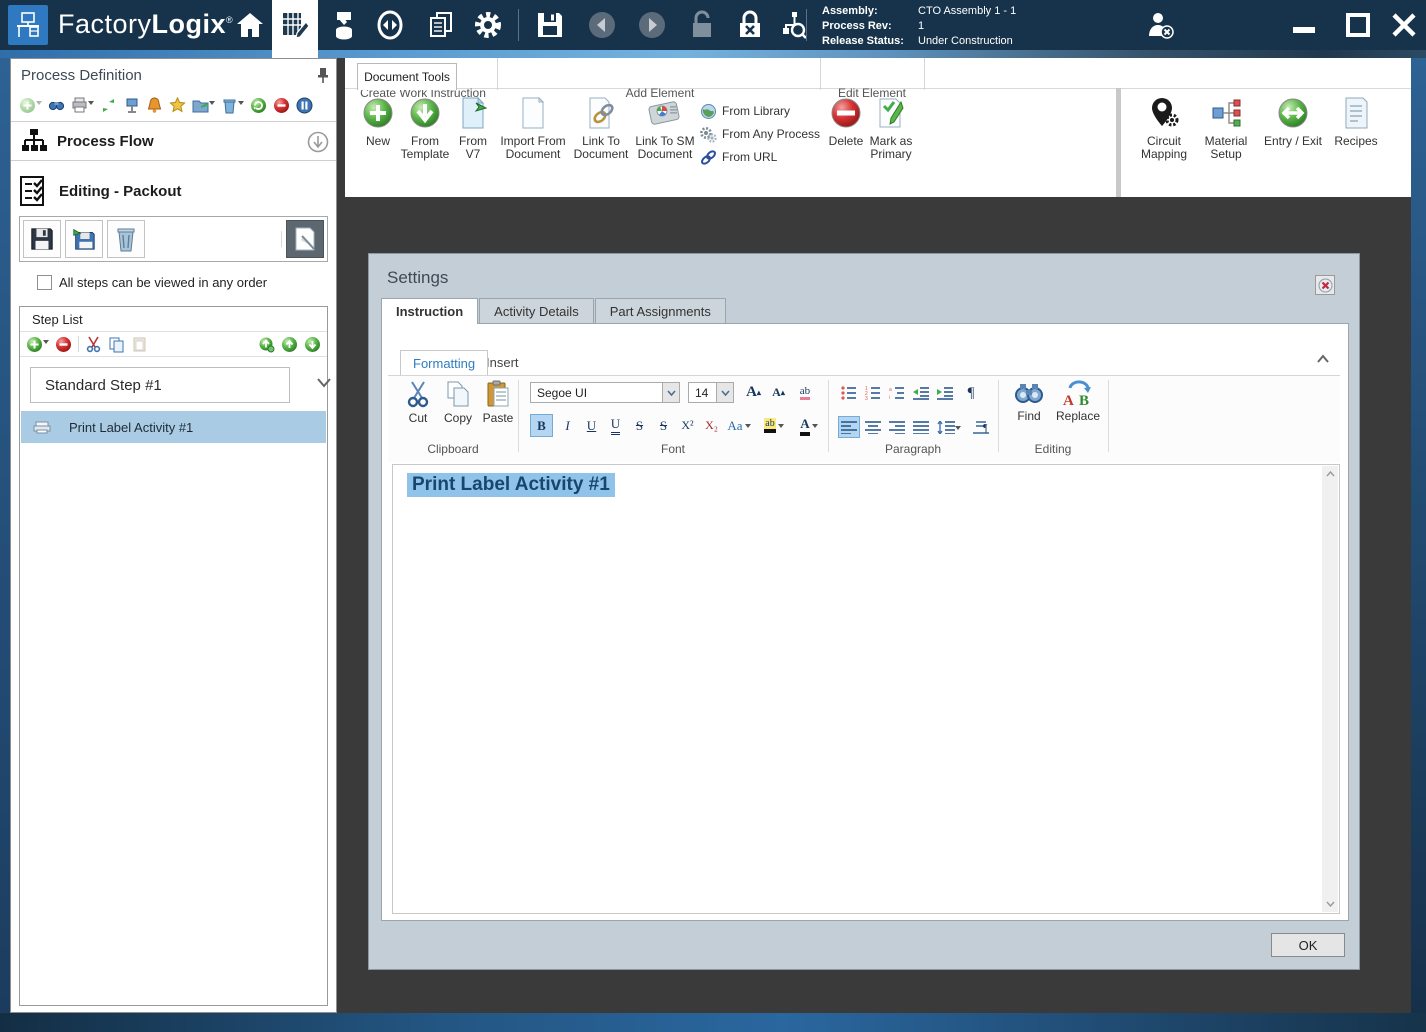  What do you see at coordinates (1308, 945) in the screenshot?
I see `ok-button: OK` at bounding box center [1308, 945].